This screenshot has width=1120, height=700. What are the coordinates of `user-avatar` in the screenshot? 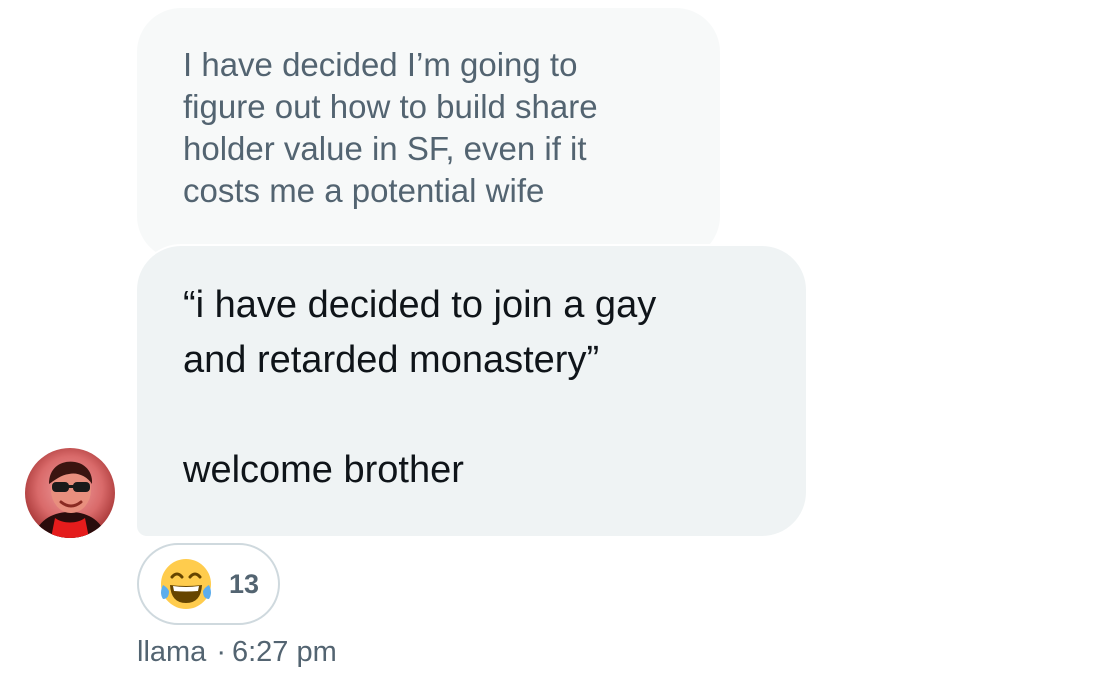 It's located at (70, 493).